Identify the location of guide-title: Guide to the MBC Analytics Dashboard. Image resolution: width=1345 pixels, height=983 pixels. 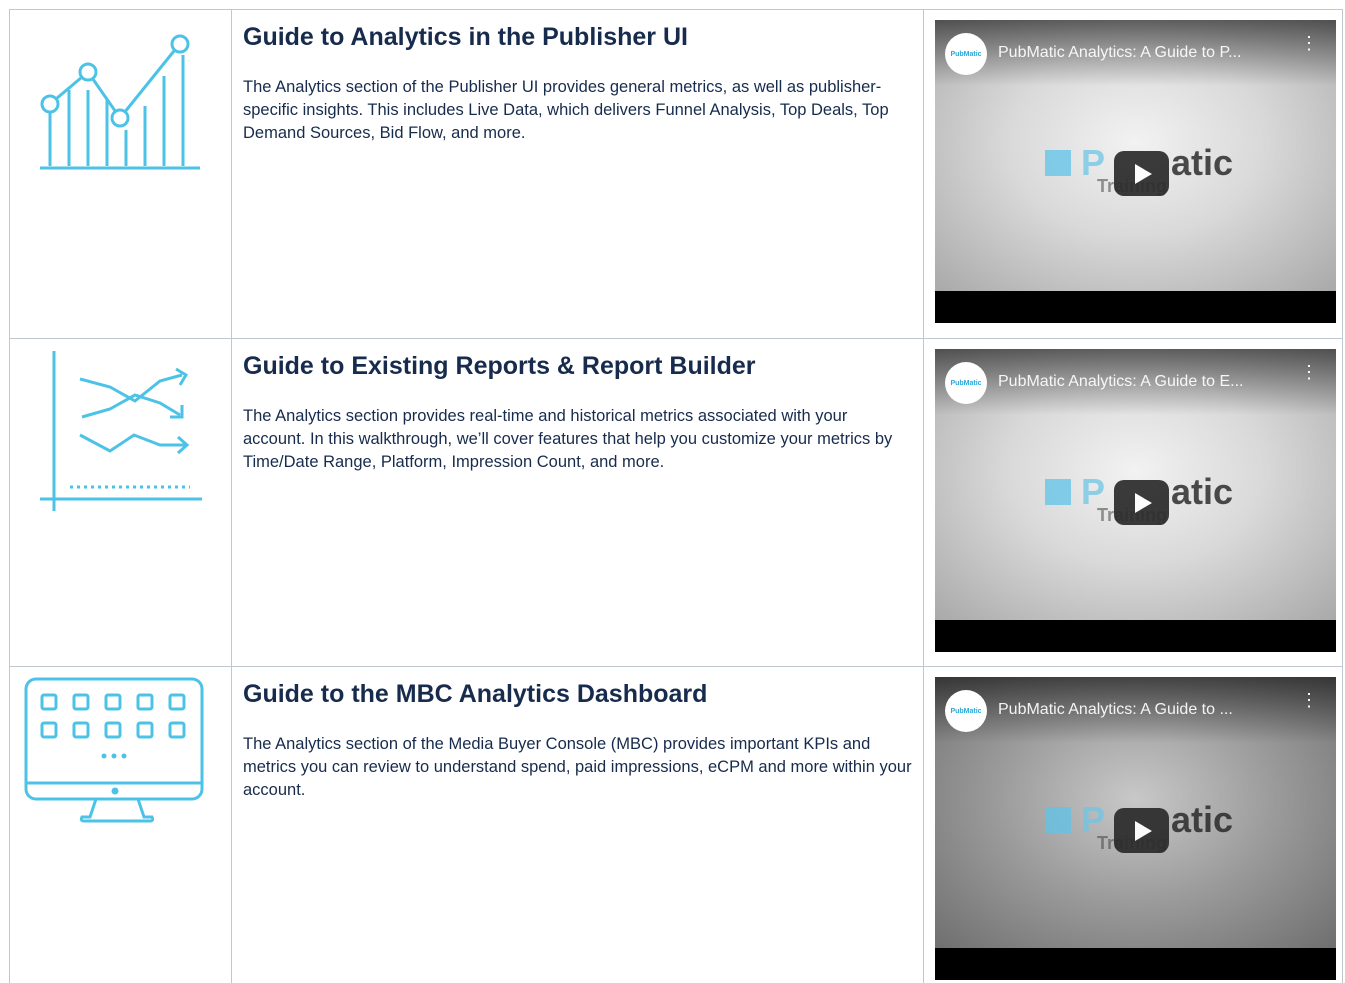
(475, 694).